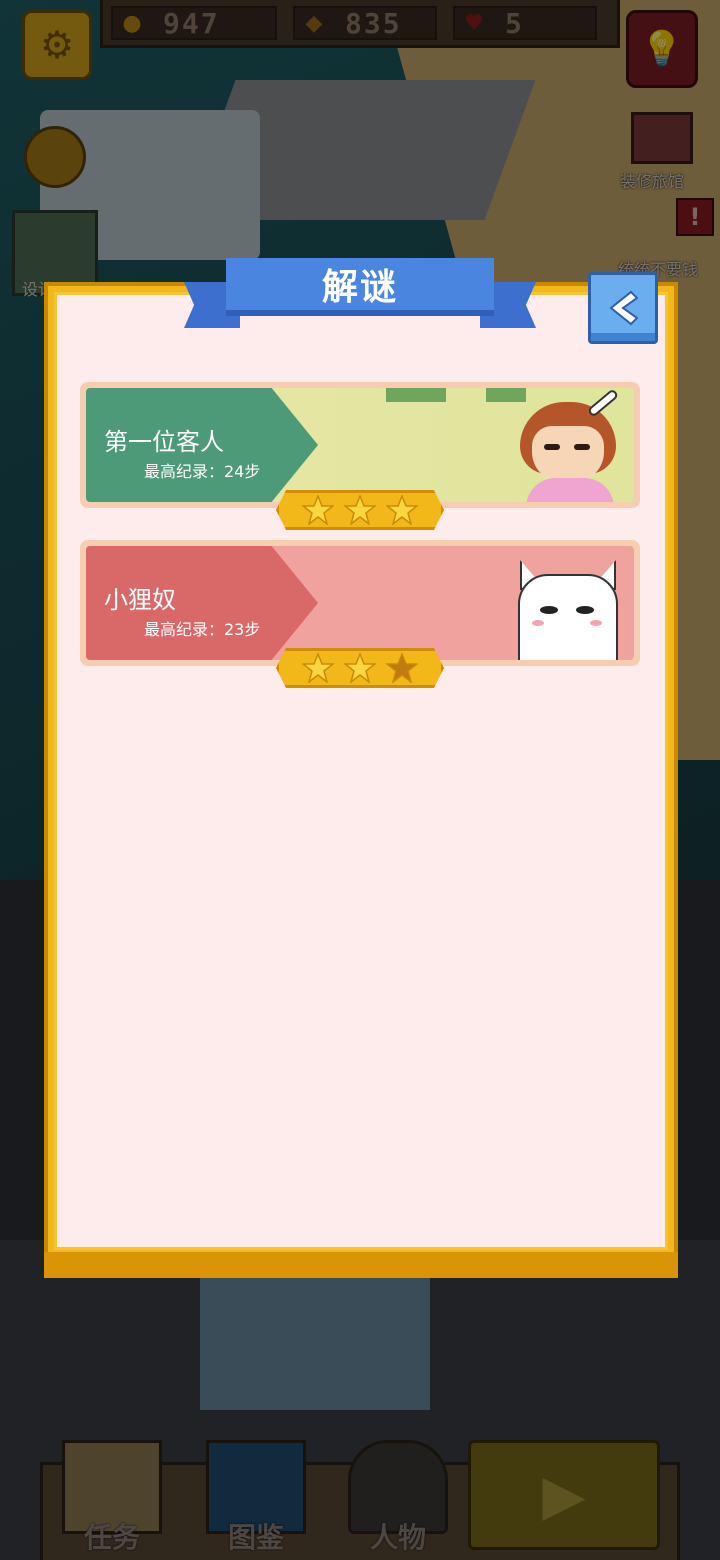 The width and height of the screenshot is (720, 1560). What do you see at coordinates (569, 445) in the screenshot?
I see `girl-character-icon` at bounding box center [569, 445].